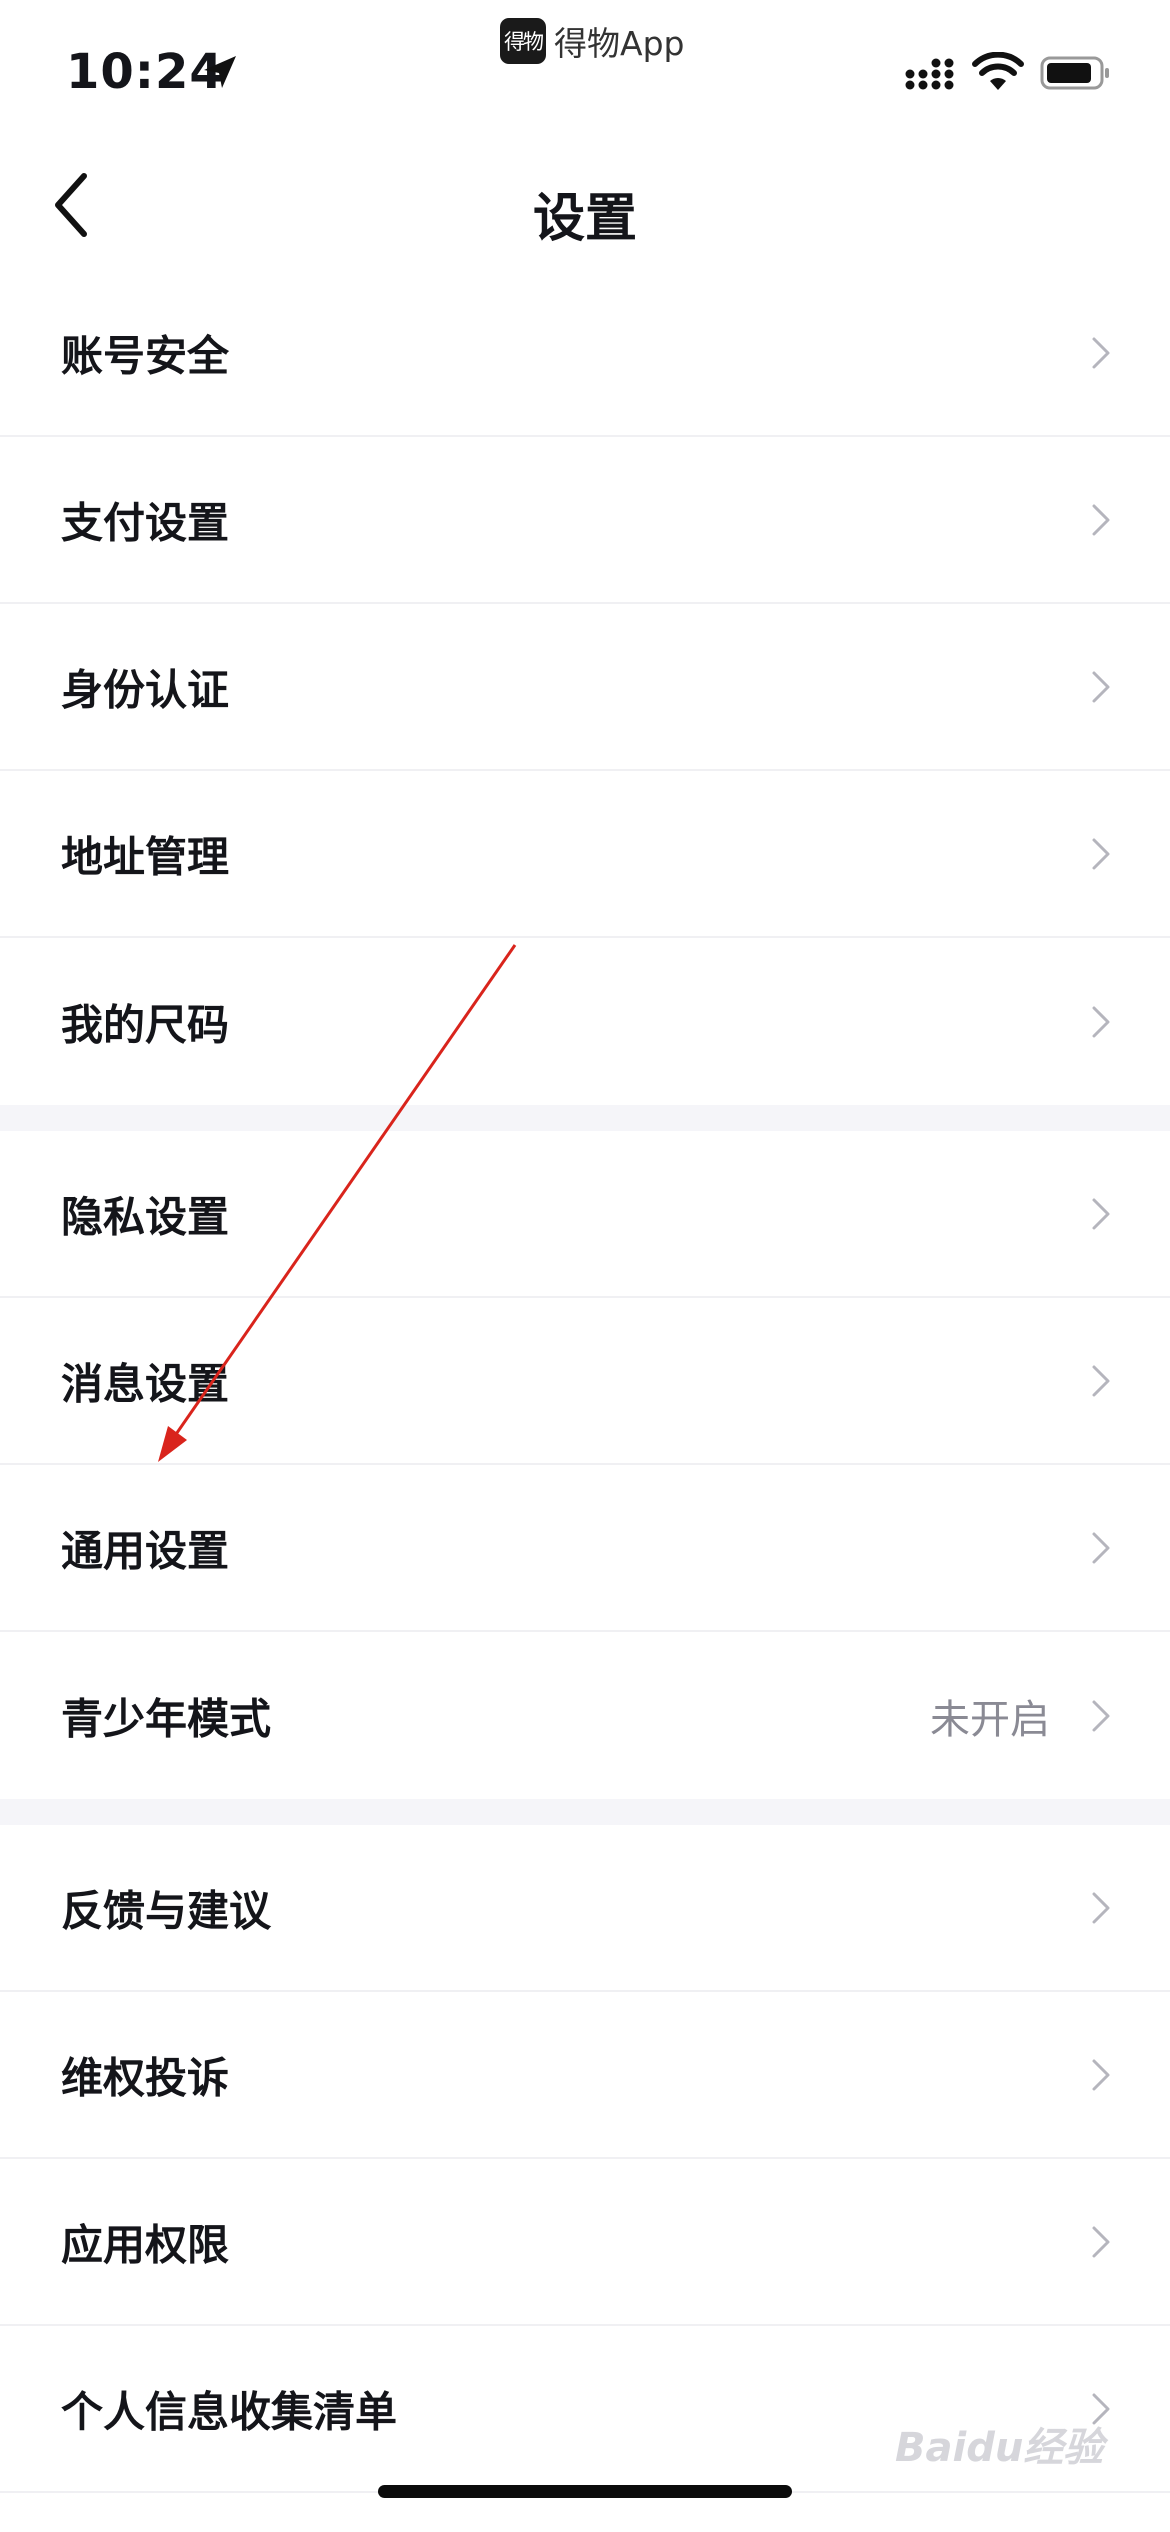  I want to click on home-indicator, so click(585, 2491).